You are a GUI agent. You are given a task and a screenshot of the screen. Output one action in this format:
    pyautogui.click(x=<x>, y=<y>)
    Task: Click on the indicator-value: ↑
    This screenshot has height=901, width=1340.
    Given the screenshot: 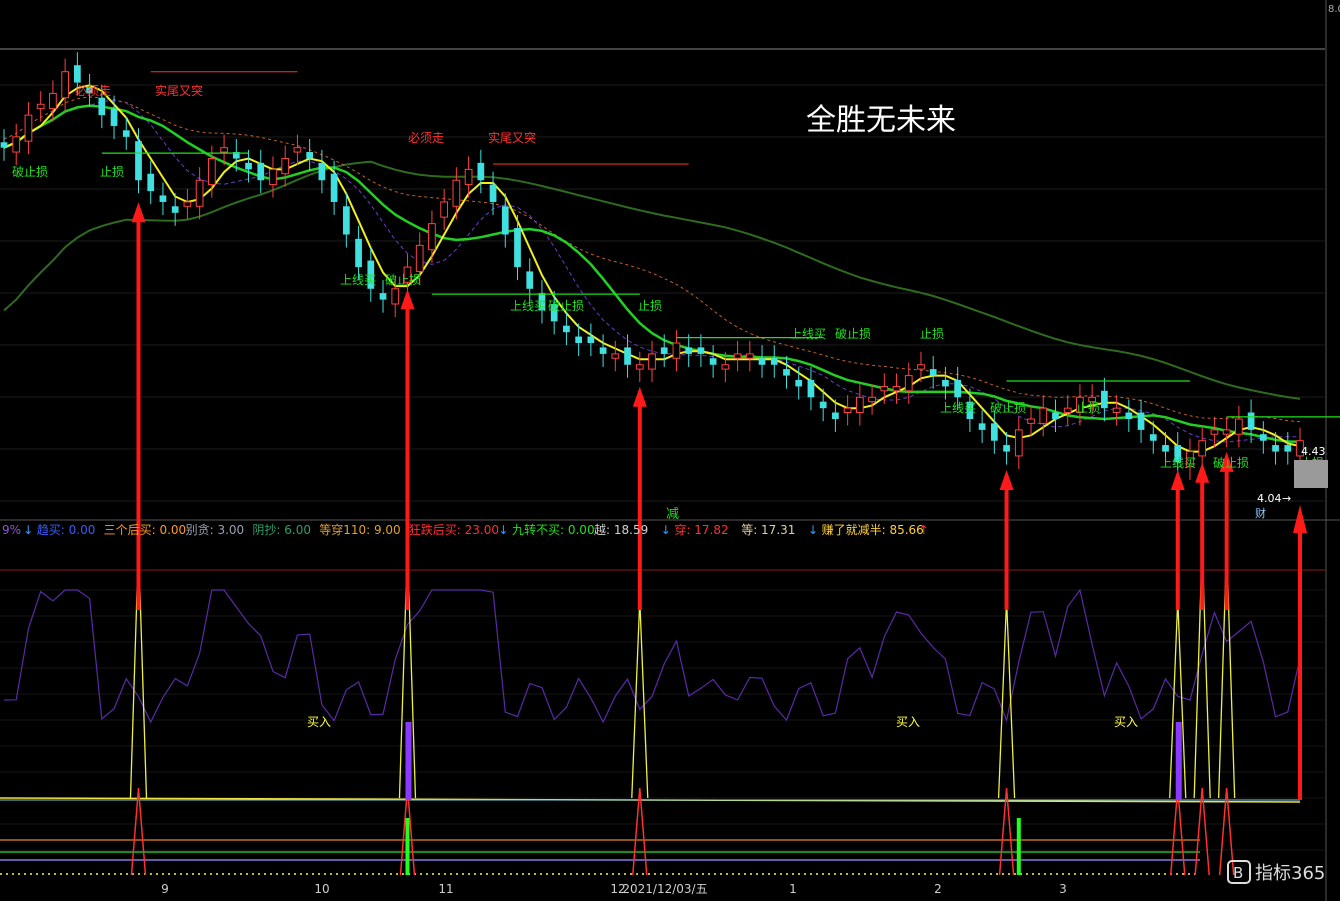 What is the action you would take?
    pyautogui.click(x=924, y=530)
    